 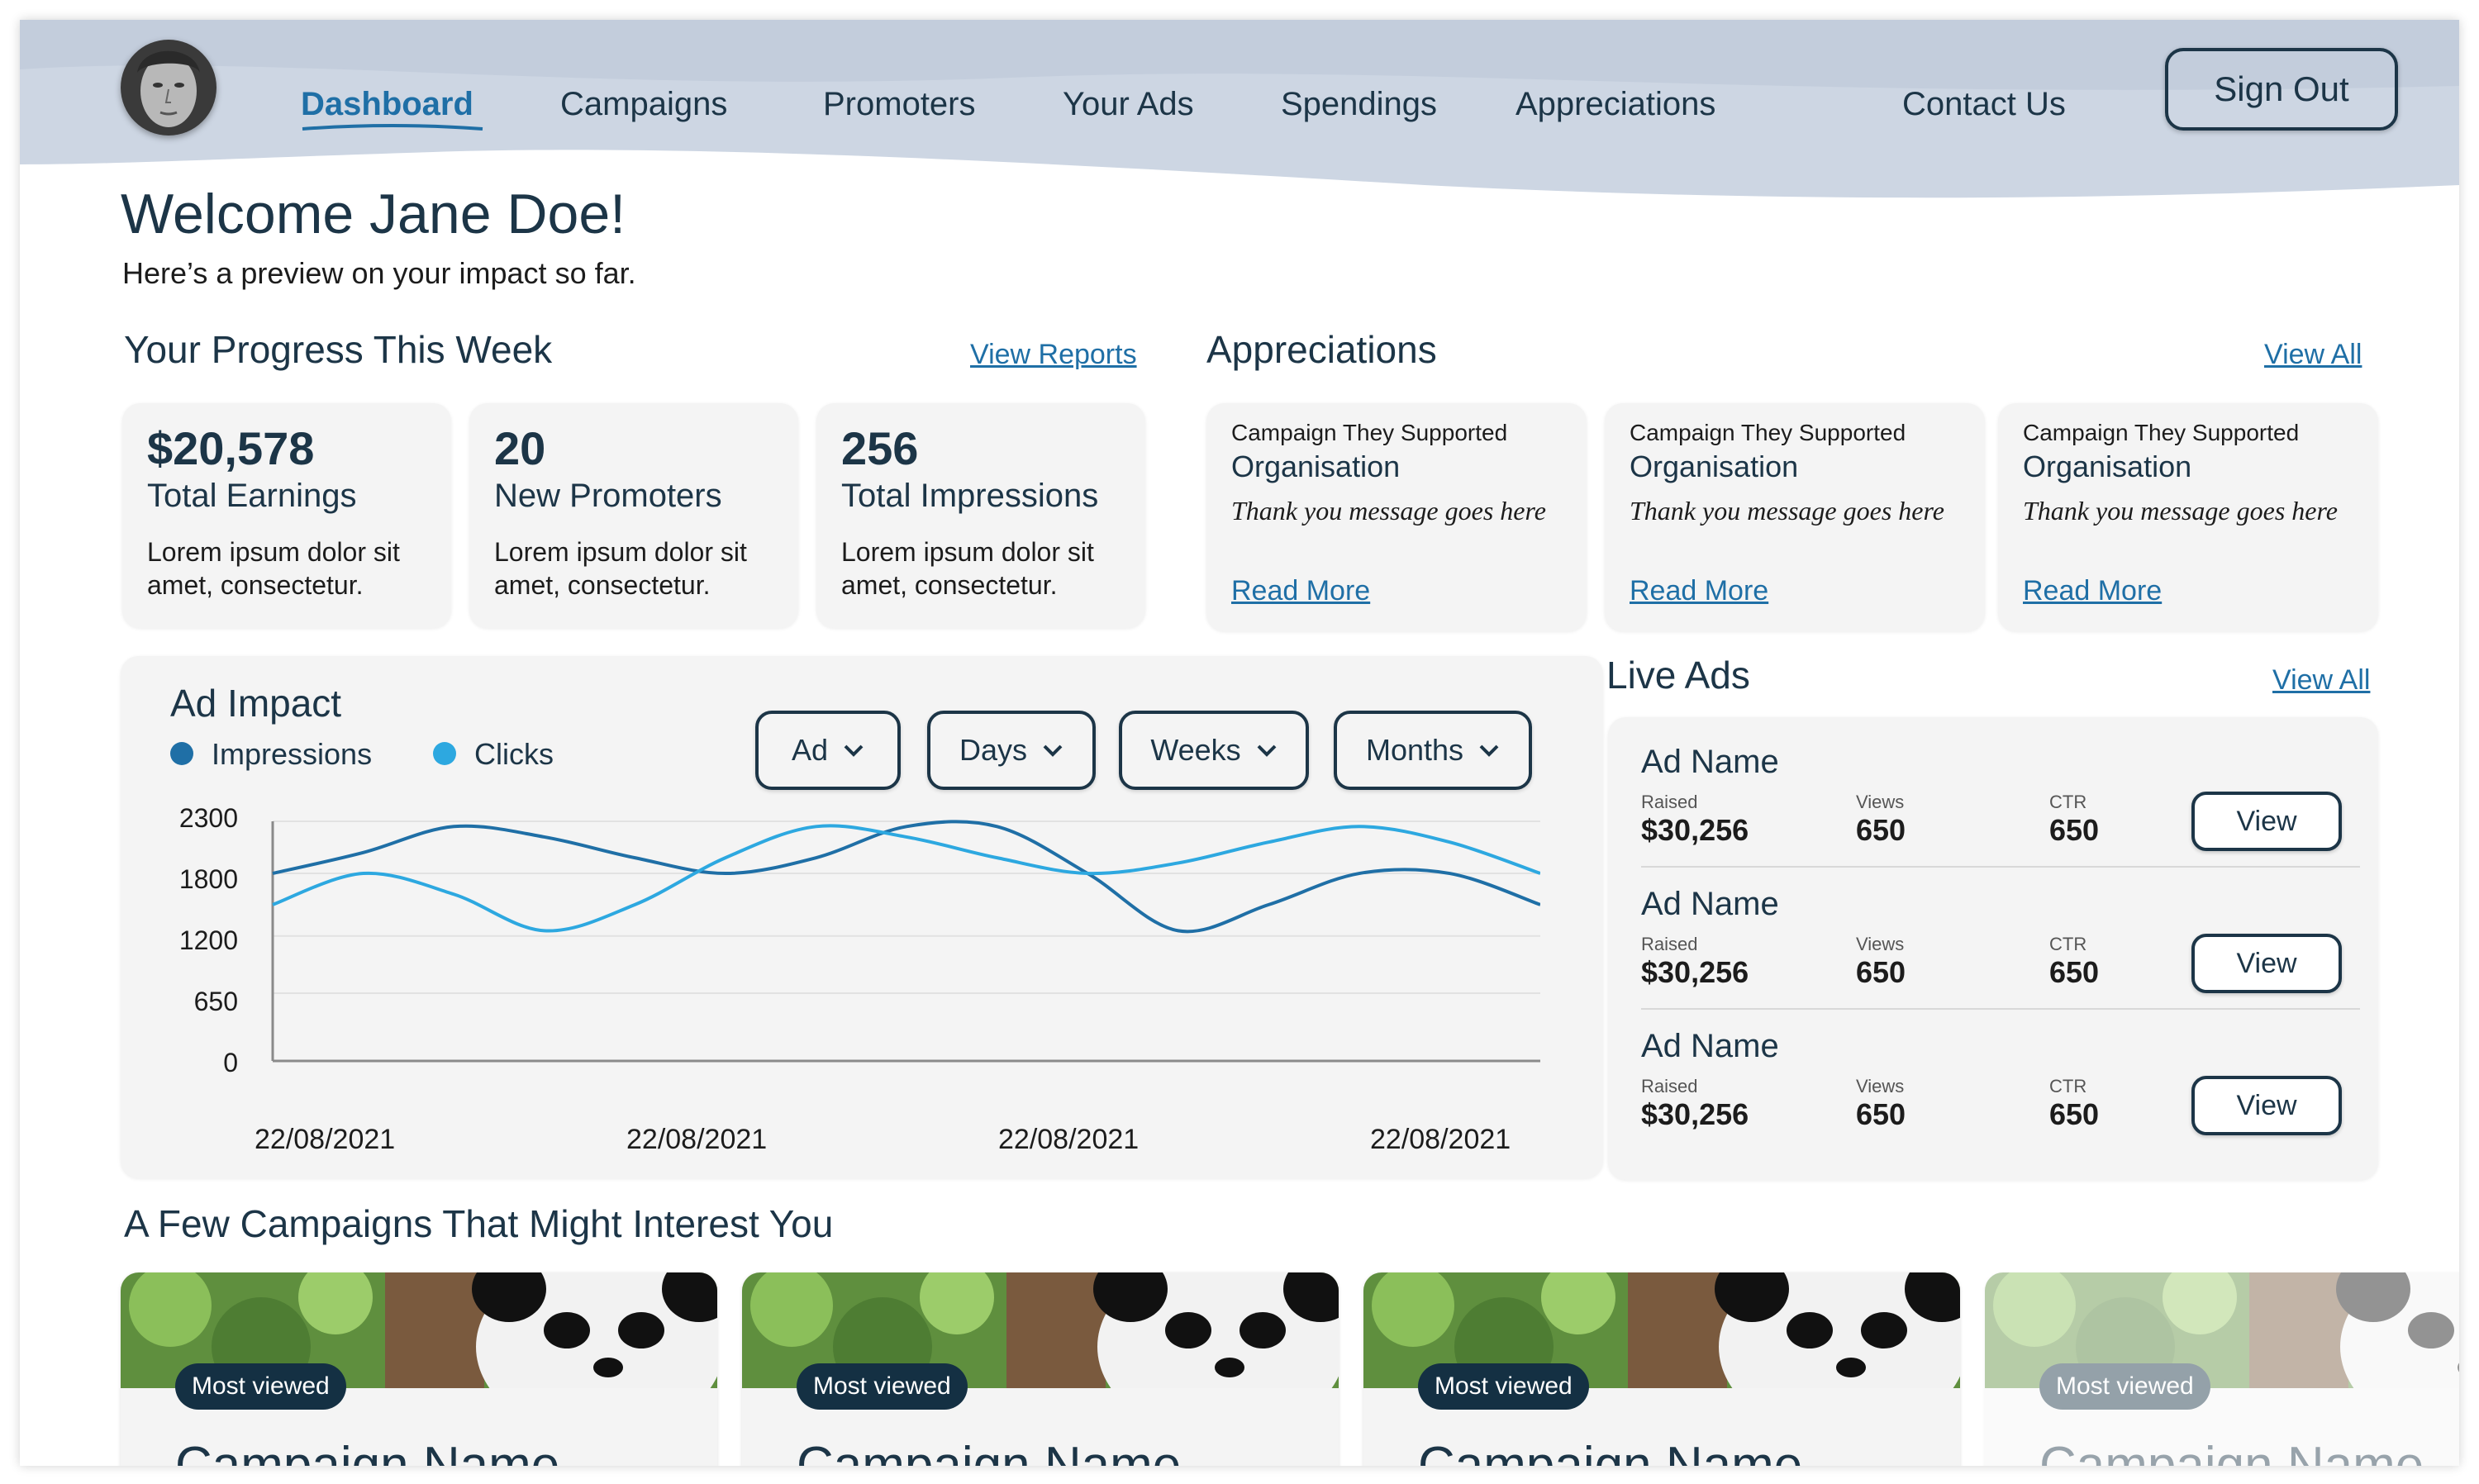 What do you see at coordinates (215, 1001) in the screenshot?
I see `y-tick-label: 650` at bounding box center [215, 1001].